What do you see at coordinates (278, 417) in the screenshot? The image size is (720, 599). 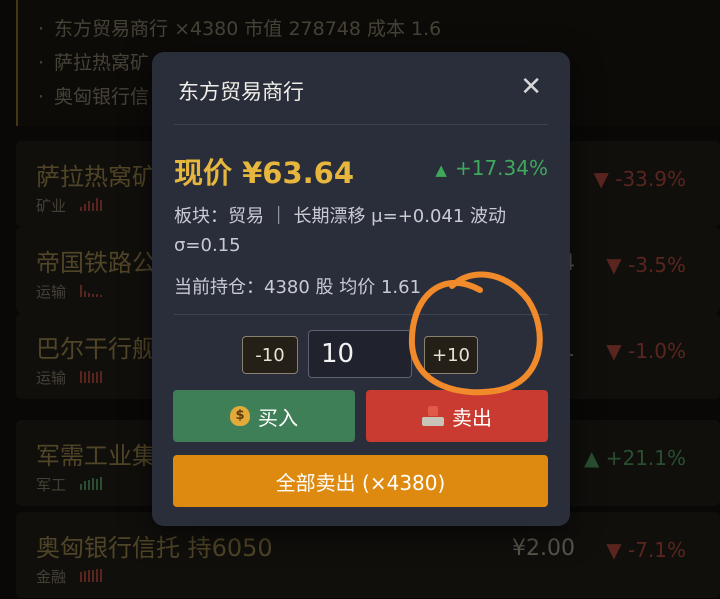 I see `buy-label: 买入` at bounding box center [278, 417].